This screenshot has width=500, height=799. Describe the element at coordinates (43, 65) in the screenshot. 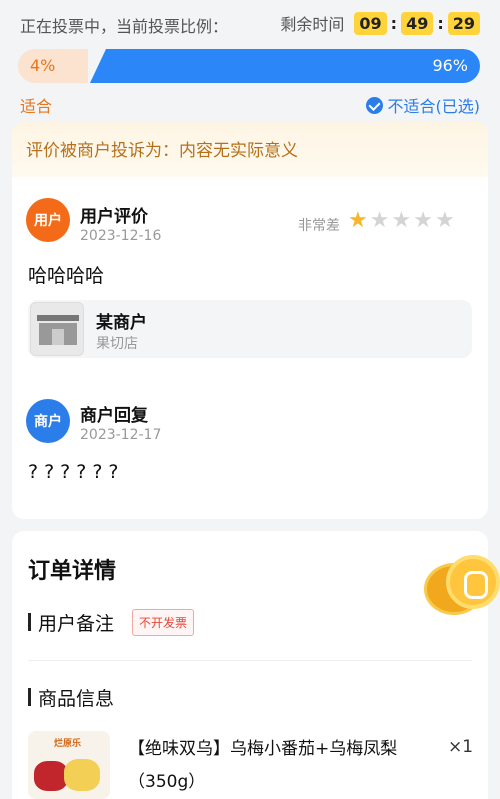

I see `vote-percent-suitable: 4%` at that location.